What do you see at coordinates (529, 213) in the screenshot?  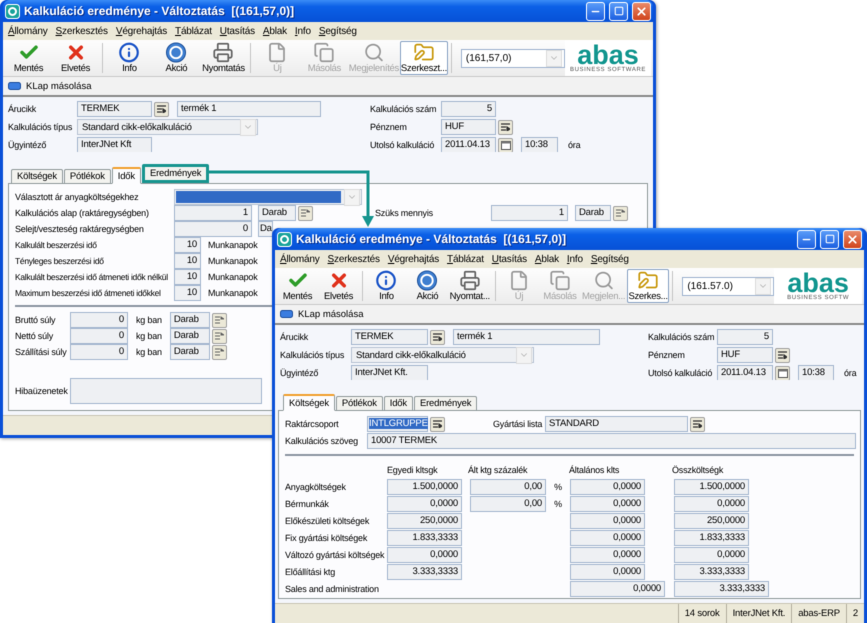 I see `input-field: 1` at bounding box center [529, 213].